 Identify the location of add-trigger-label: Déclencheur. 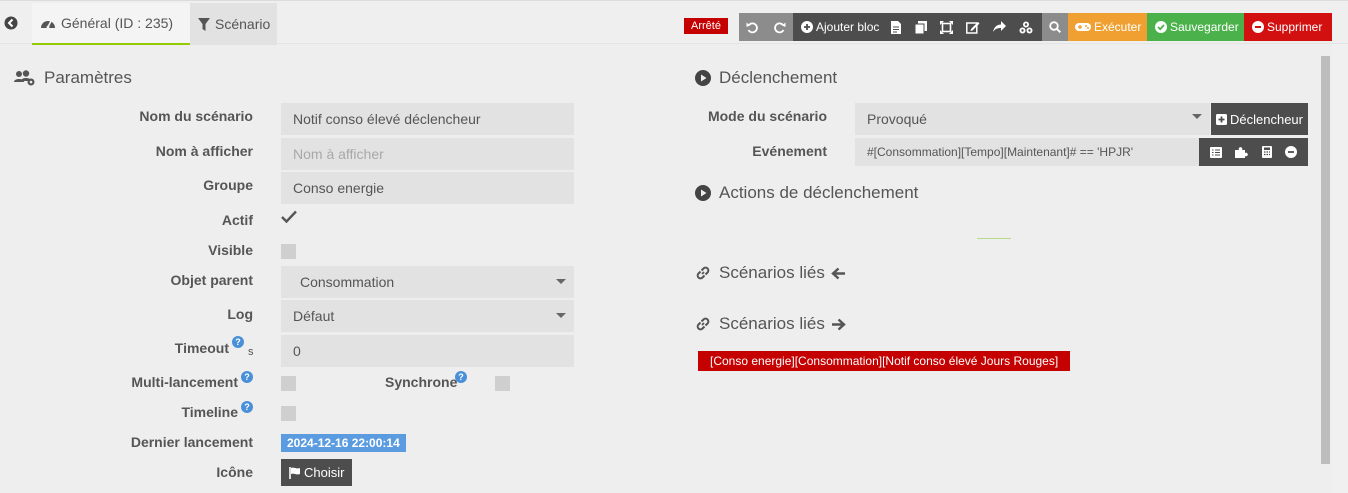
(1266, 119).